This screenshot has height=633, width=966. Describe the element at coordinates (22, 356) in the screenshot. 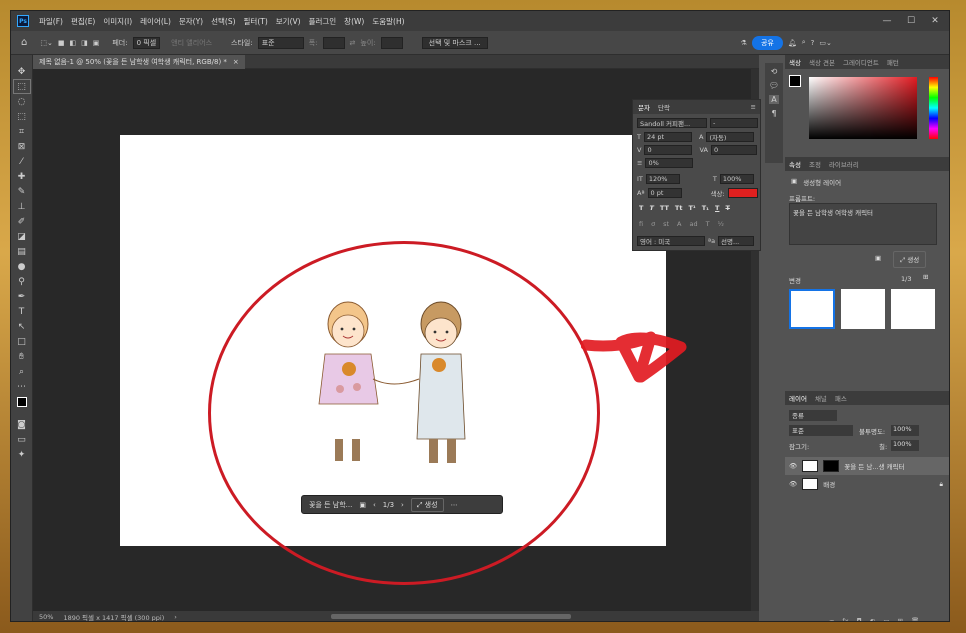

I see `hand-tool-icon: ✋︎` at that location.